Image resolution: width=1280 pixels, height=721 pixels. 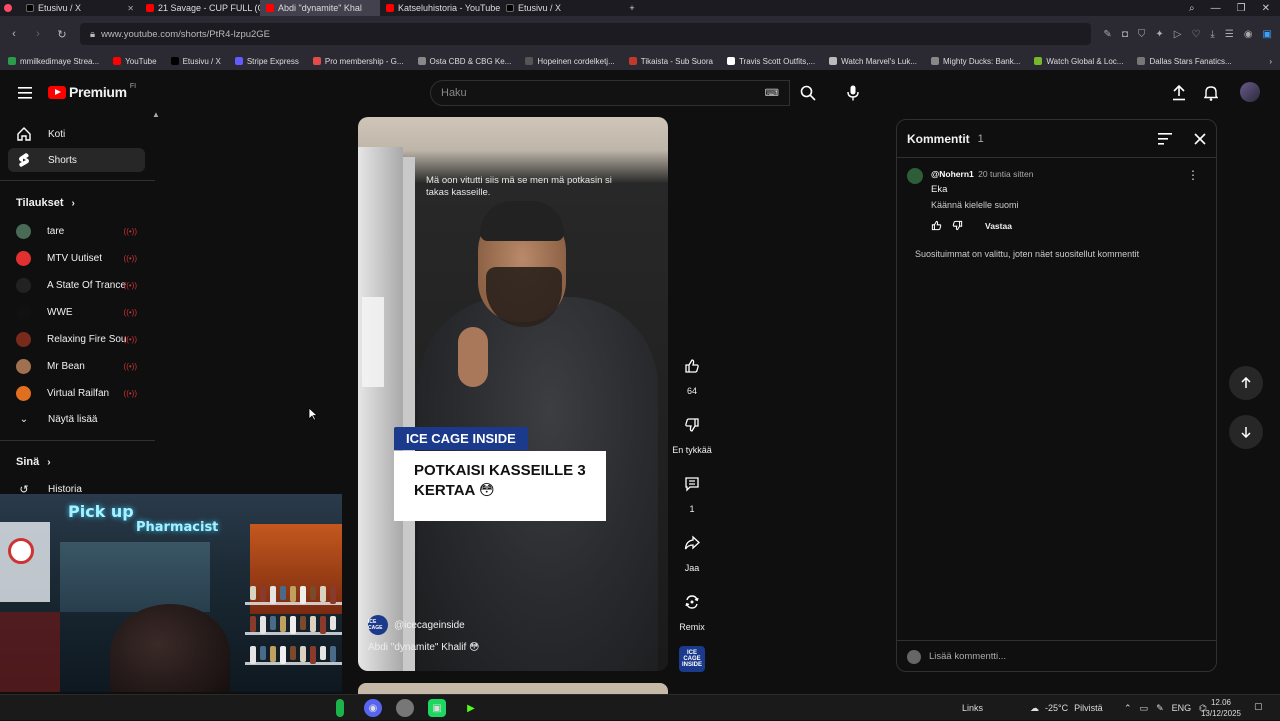 What do you see at coordinates (1200, 138) in the screenshot?
I see `close-icon` at bounding box center [1200, 138].